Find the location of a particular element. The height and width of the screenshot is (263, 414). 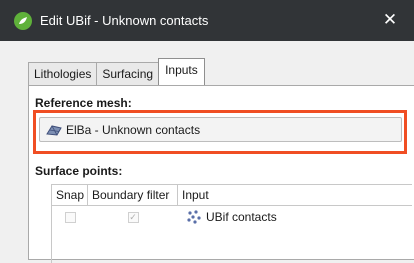

tab-inputs: Inputs is located at coordinates (181, 71).